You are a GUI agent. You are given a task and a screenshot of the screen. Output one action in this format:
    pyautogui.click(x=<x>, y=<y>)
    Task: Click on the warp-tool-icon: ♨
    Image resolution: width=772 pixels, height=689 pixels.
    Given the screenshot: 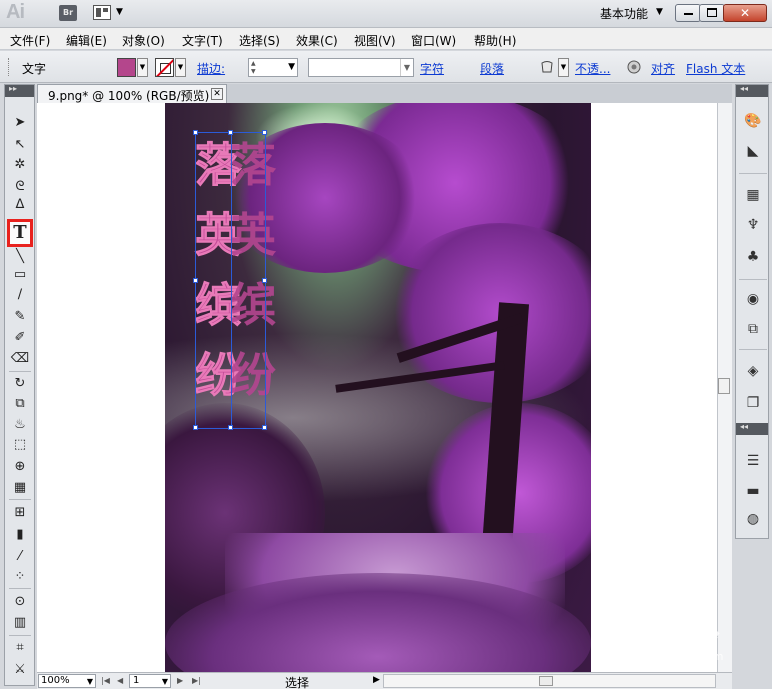 What is the action you would take?
    pyautogui.click(x=20, y=425)
    